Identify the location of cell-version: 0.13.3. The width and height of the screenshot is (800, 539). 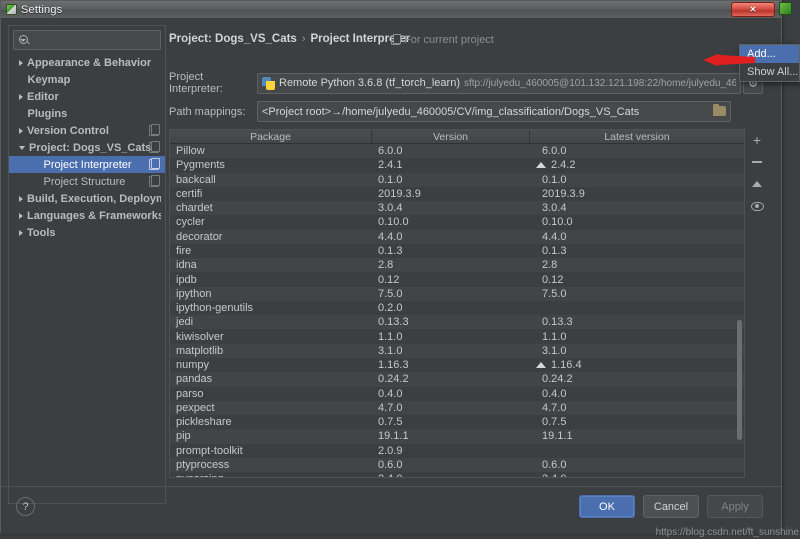
(393, 322).